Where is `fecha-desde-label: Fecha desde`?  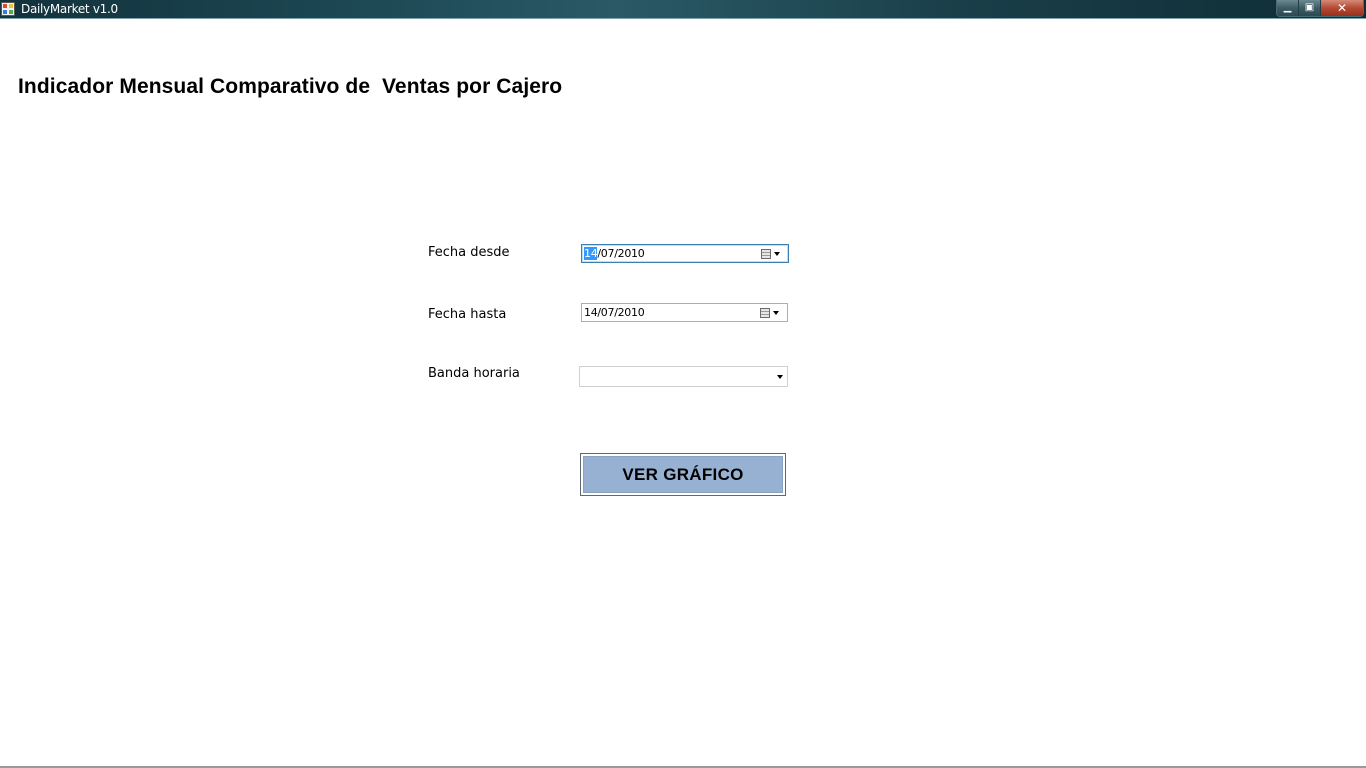 fecha-desde-label: Fecha desde is located at coordinates (469, 252).